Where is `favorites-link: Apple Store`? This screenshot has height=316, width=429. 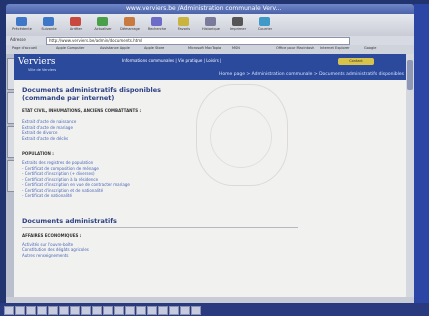 favorites-link: Apple Store is located at coordinates (154, 48).